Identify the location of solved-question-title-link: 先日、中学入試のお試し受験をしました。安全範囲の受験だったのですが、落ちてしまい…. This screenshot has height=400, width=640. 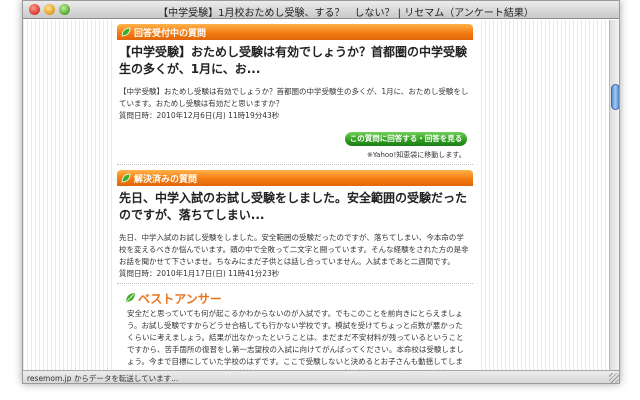
(295, 207).